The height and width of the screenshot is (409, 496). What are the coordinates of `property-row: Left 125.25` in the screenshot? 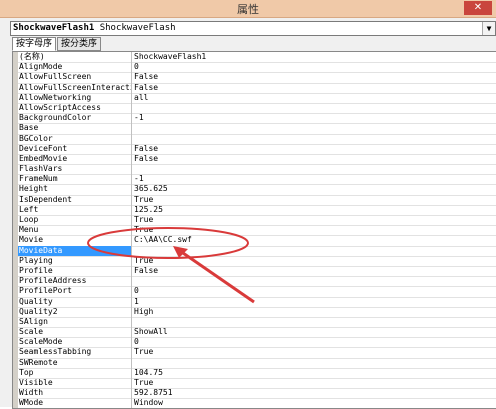 It's located at (257, 210).